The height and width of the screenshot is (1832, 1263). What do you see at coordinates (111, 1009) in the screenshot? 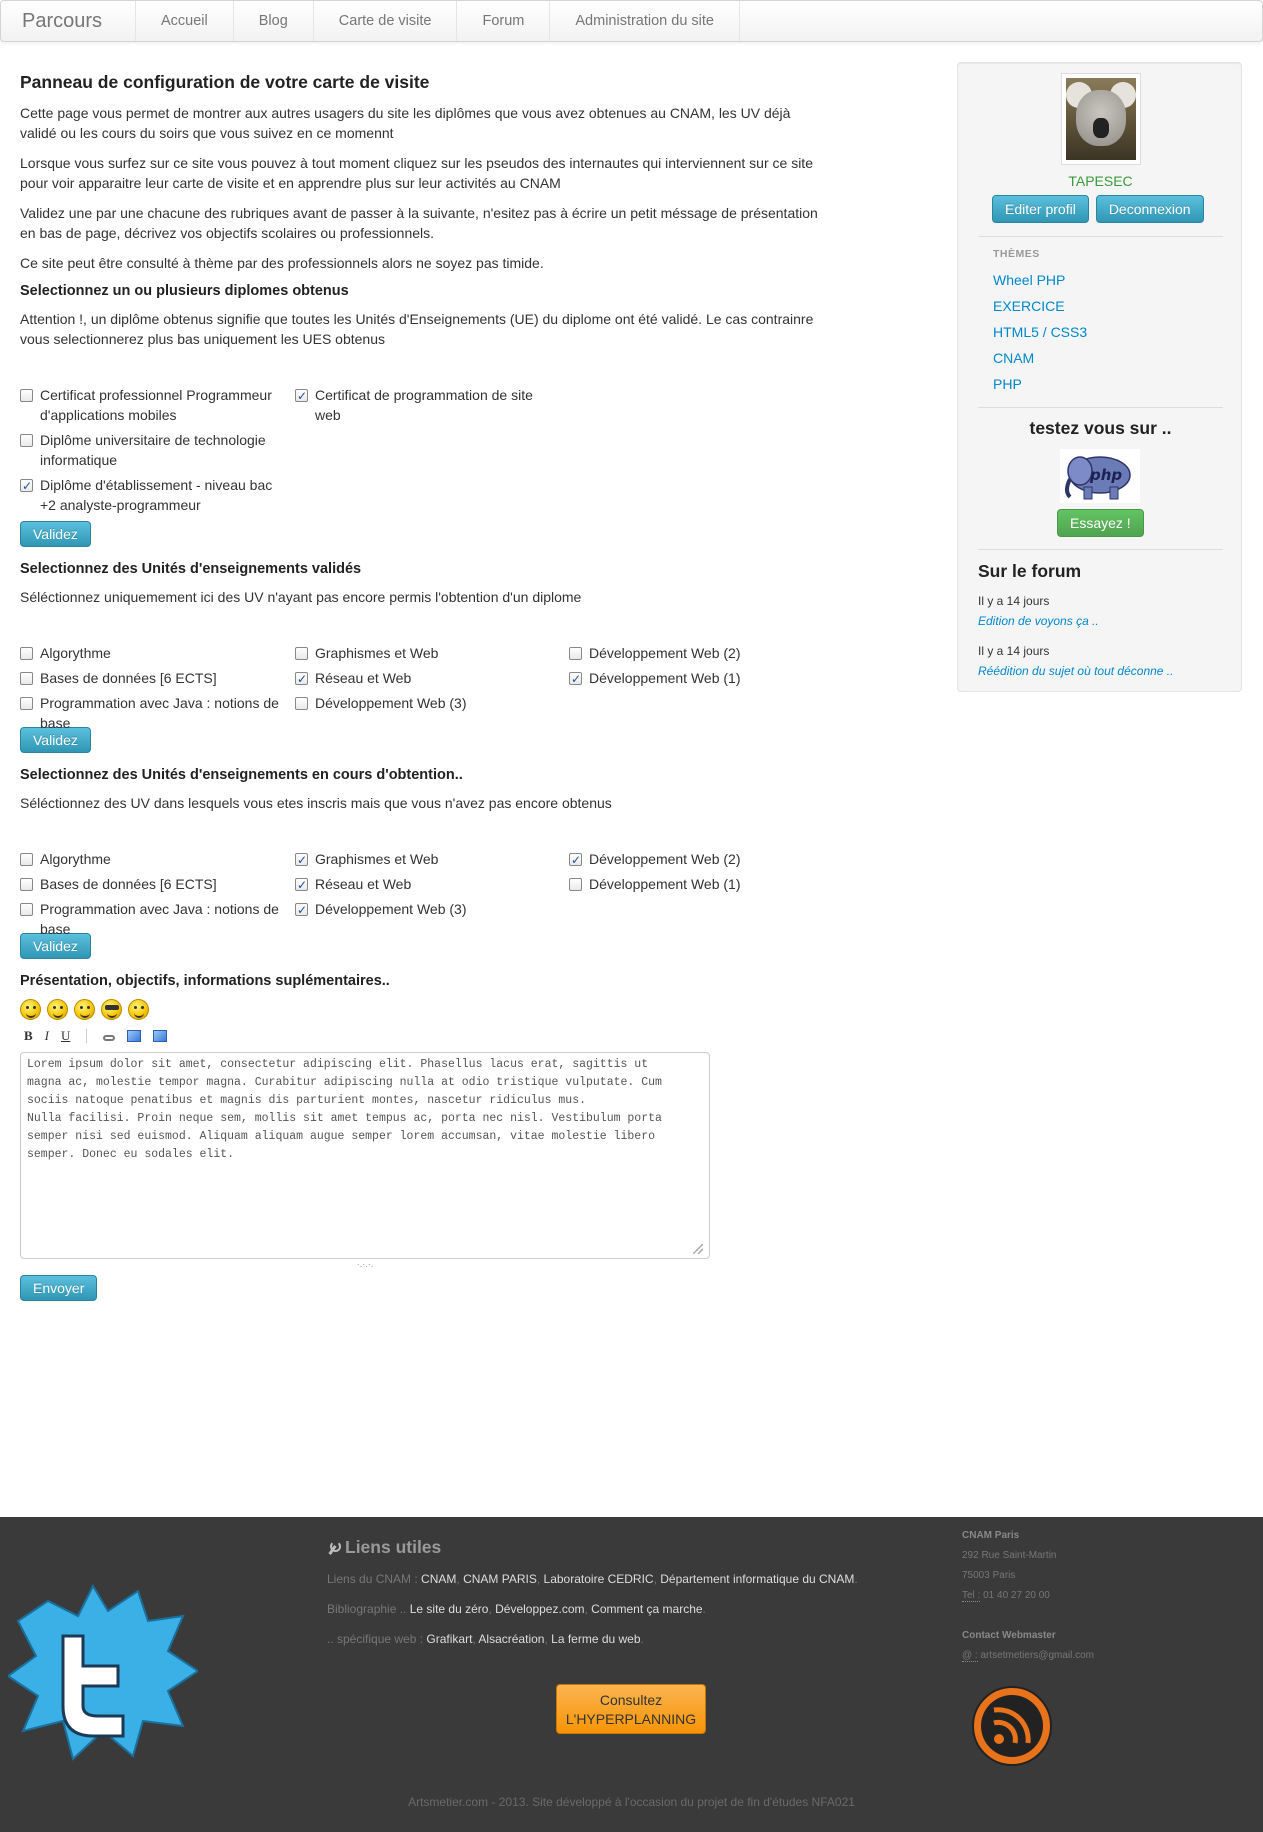
I see `smiley-cool-icon` at bounding box center [111, 1009].